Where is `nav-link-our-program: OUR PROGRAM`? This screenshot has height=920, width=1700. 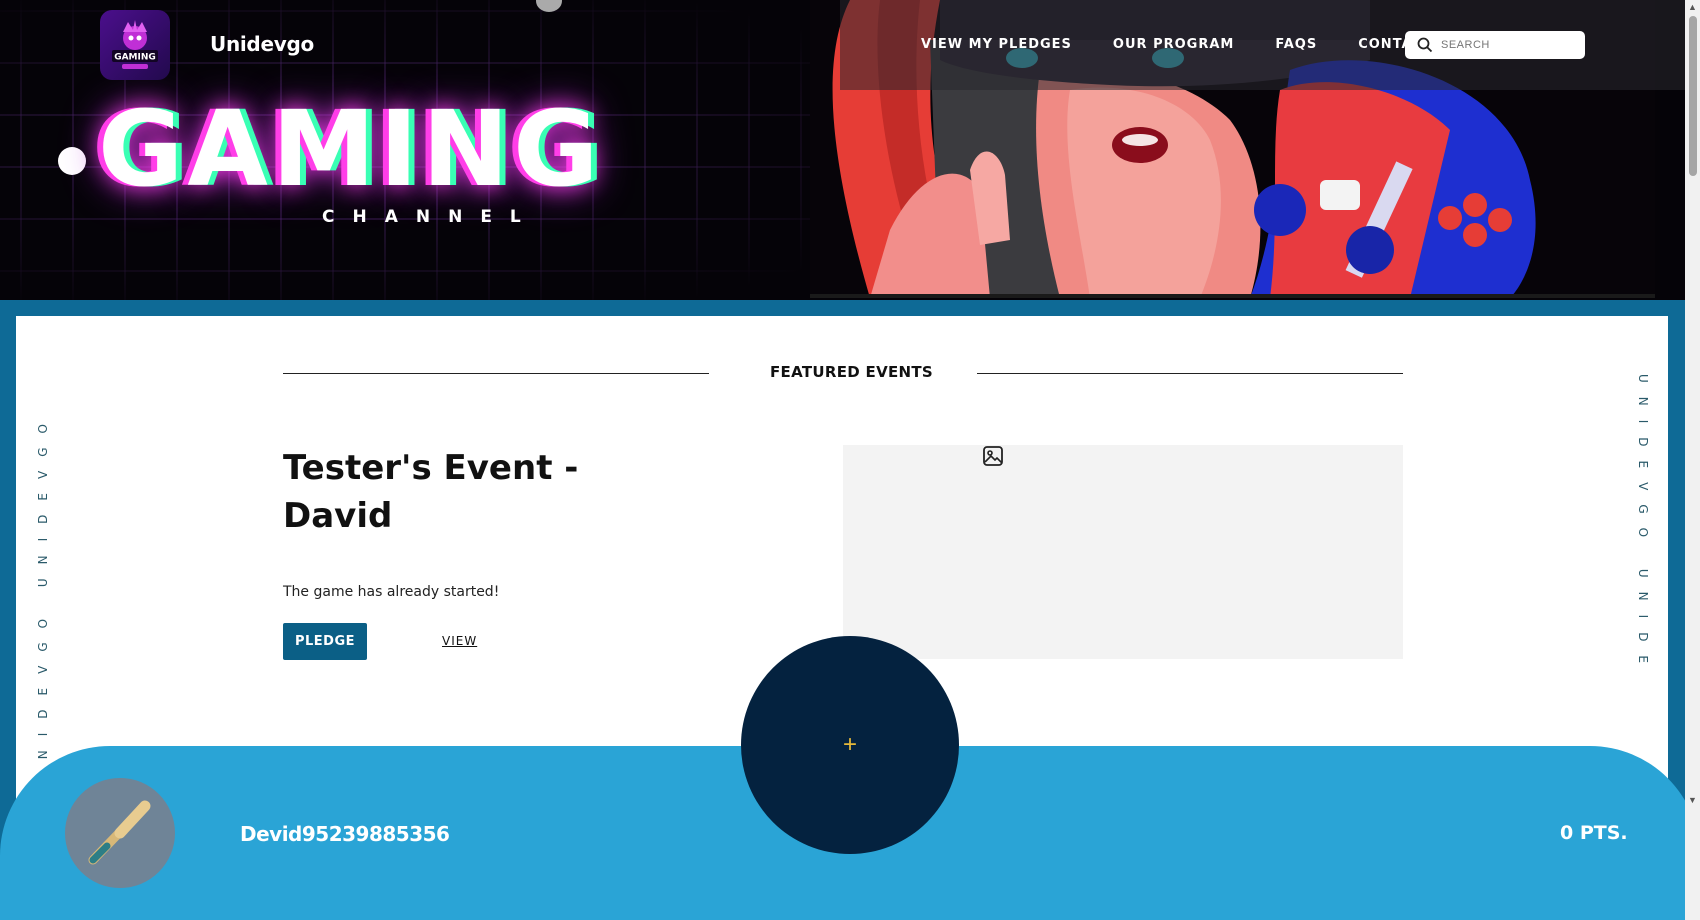 nav-link-our-program: OUR PROGRAM is located at coordinates (1173, 44).